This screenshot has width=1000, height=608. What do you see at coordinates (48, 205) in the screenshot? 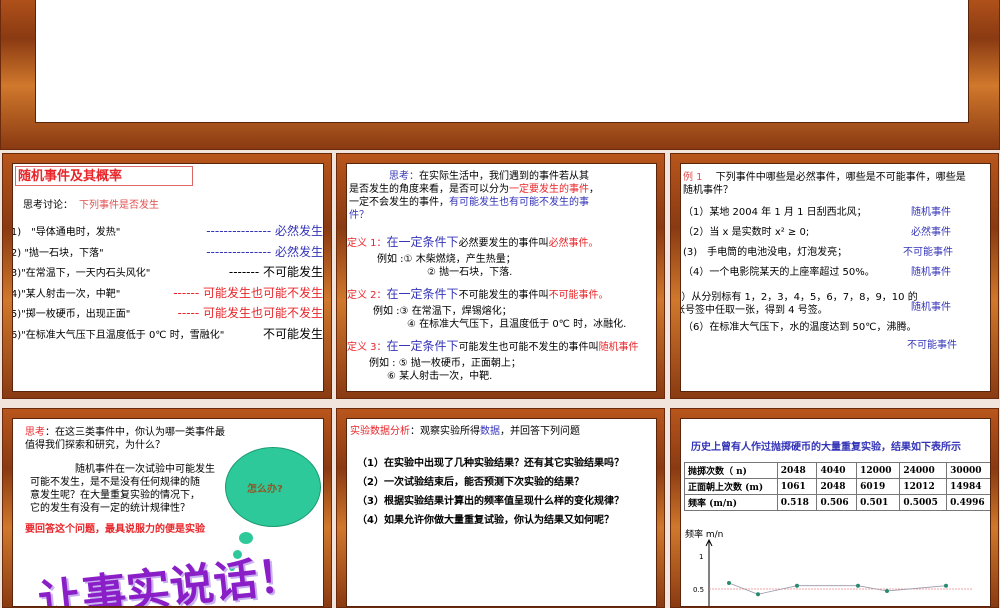
I see `label: 思考讨论：` at bounding box center [48, 205].